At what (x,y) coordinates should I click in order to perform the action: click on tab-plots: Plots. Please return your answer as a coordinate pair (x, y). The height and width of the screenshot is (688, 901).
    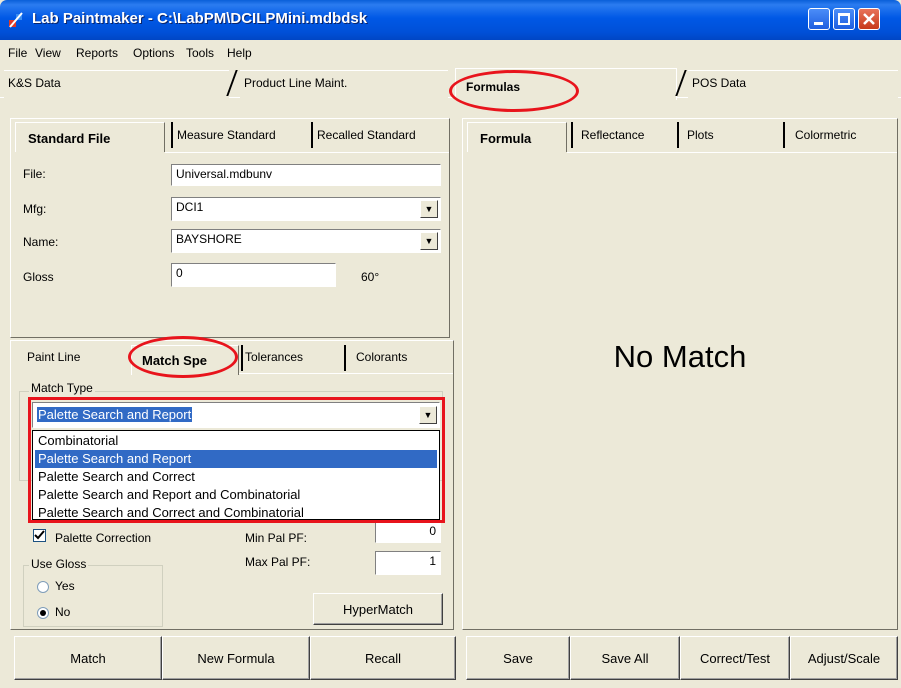
    Looking at the image, I should click on (730, 135).